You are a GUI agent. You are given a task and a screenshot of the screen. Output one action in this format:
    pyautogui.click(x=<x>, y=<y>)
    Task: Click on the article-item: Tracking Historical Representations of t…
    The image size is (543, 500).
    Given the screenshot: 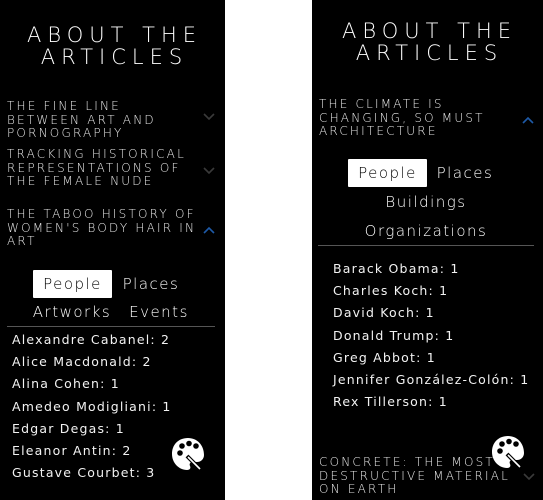 What is the action you would take?
    pyautogui.click(x=102, y=168)
    